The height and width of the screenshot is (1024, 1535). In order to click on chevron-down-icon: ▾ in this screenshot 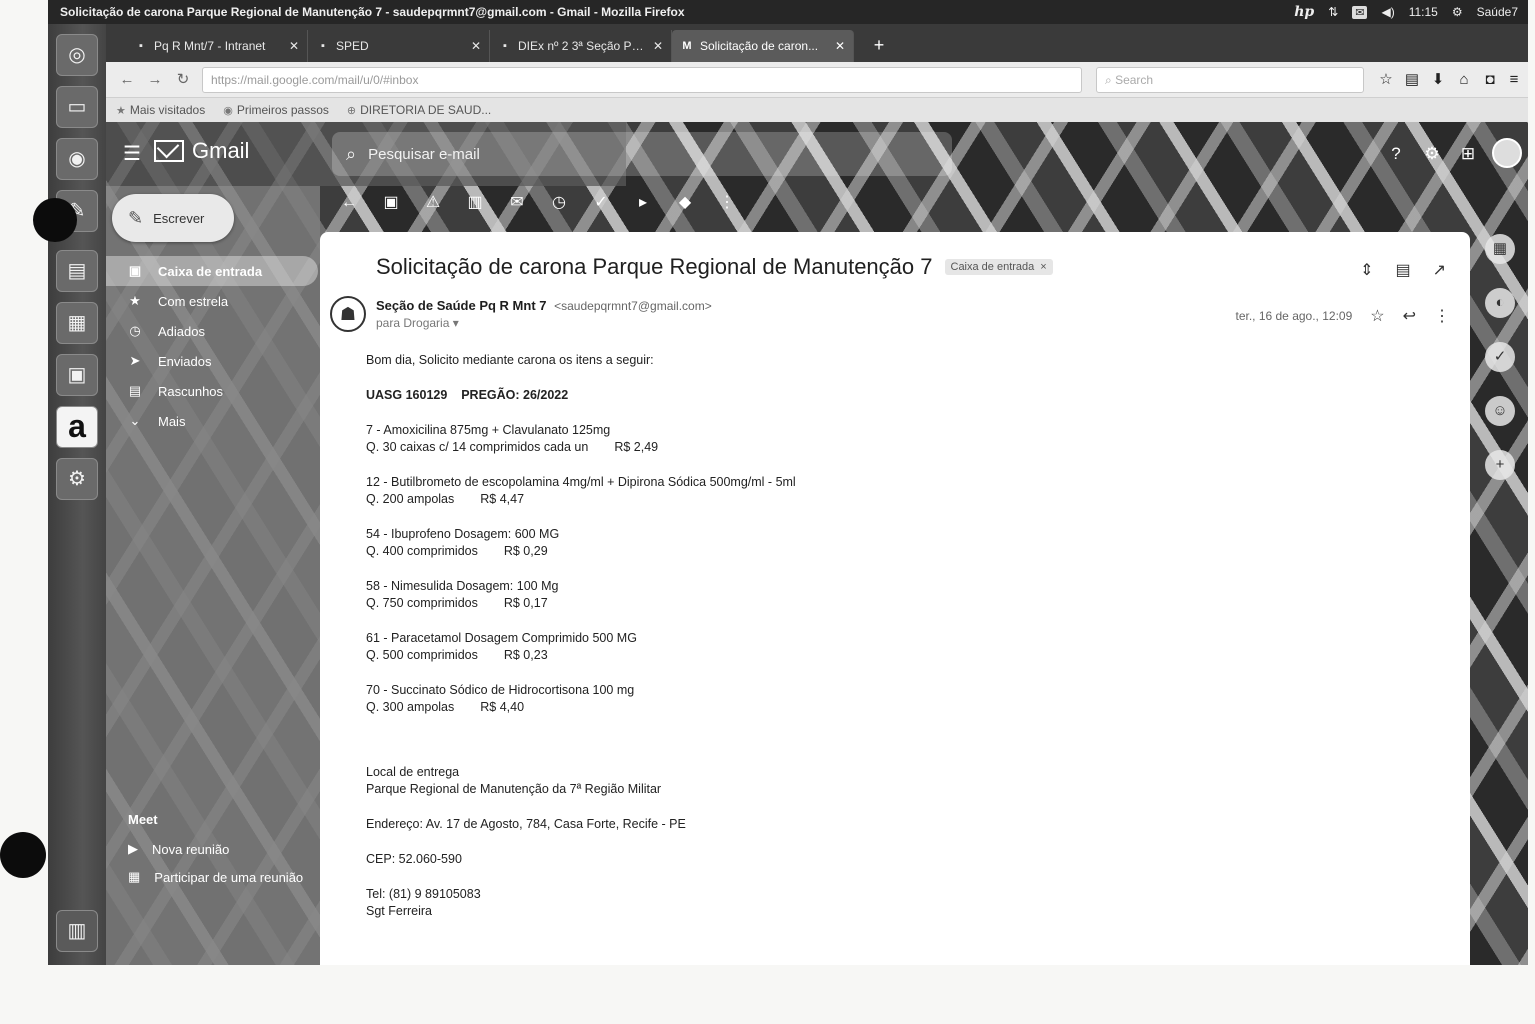, I will do `click(456, 323)`.